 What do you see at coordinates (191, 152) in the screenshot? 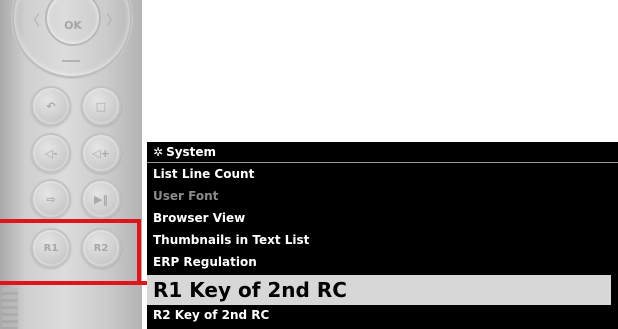
I see `menu-title: System` at bounding box center [191, 152].